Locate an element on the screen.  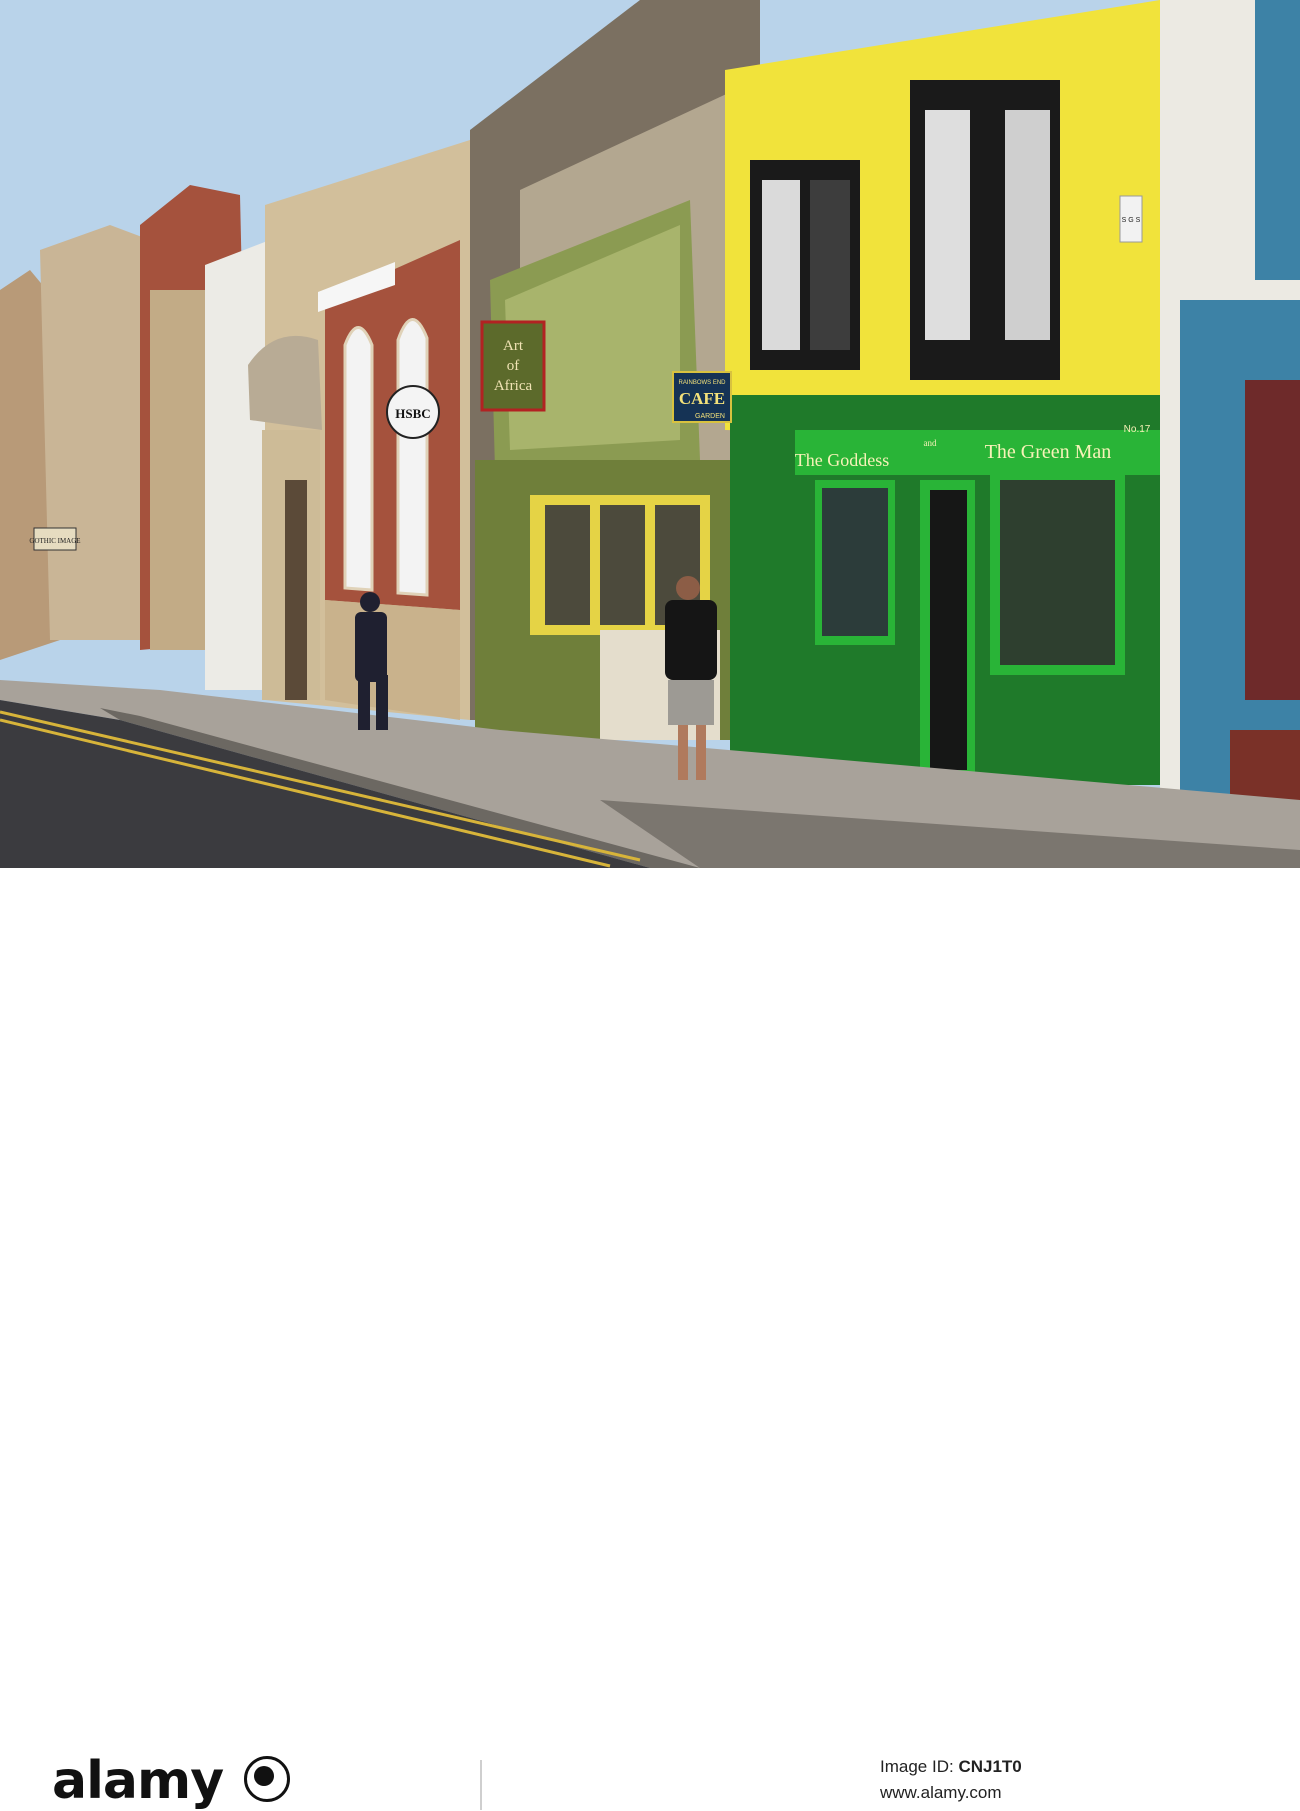
image-id-label: Image ID: is located at coordinates (917, 1766).